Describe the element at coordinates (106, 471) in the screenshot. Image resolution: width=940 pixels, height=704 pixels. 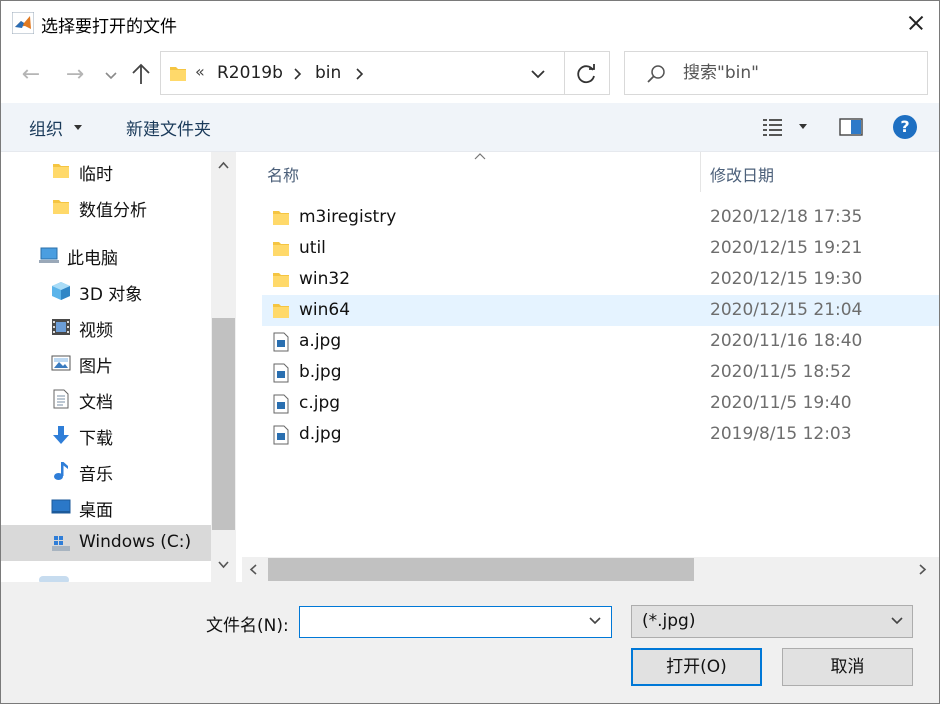
I see `sidebar-item-music: 音乐` at that location.